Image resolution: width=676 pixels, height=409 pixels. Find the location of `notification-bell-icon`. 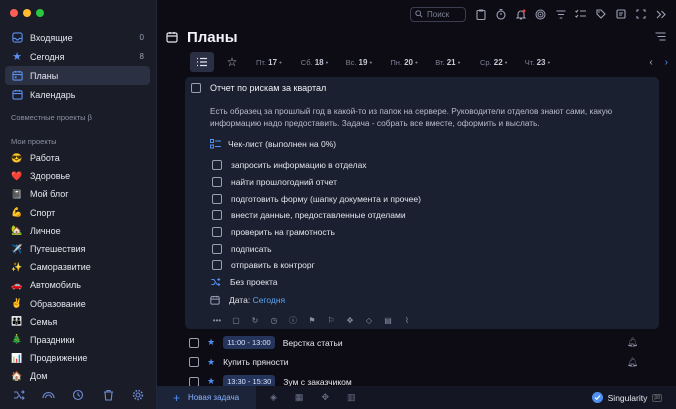

notification-bell-icon is located at coordinates (520, 14).